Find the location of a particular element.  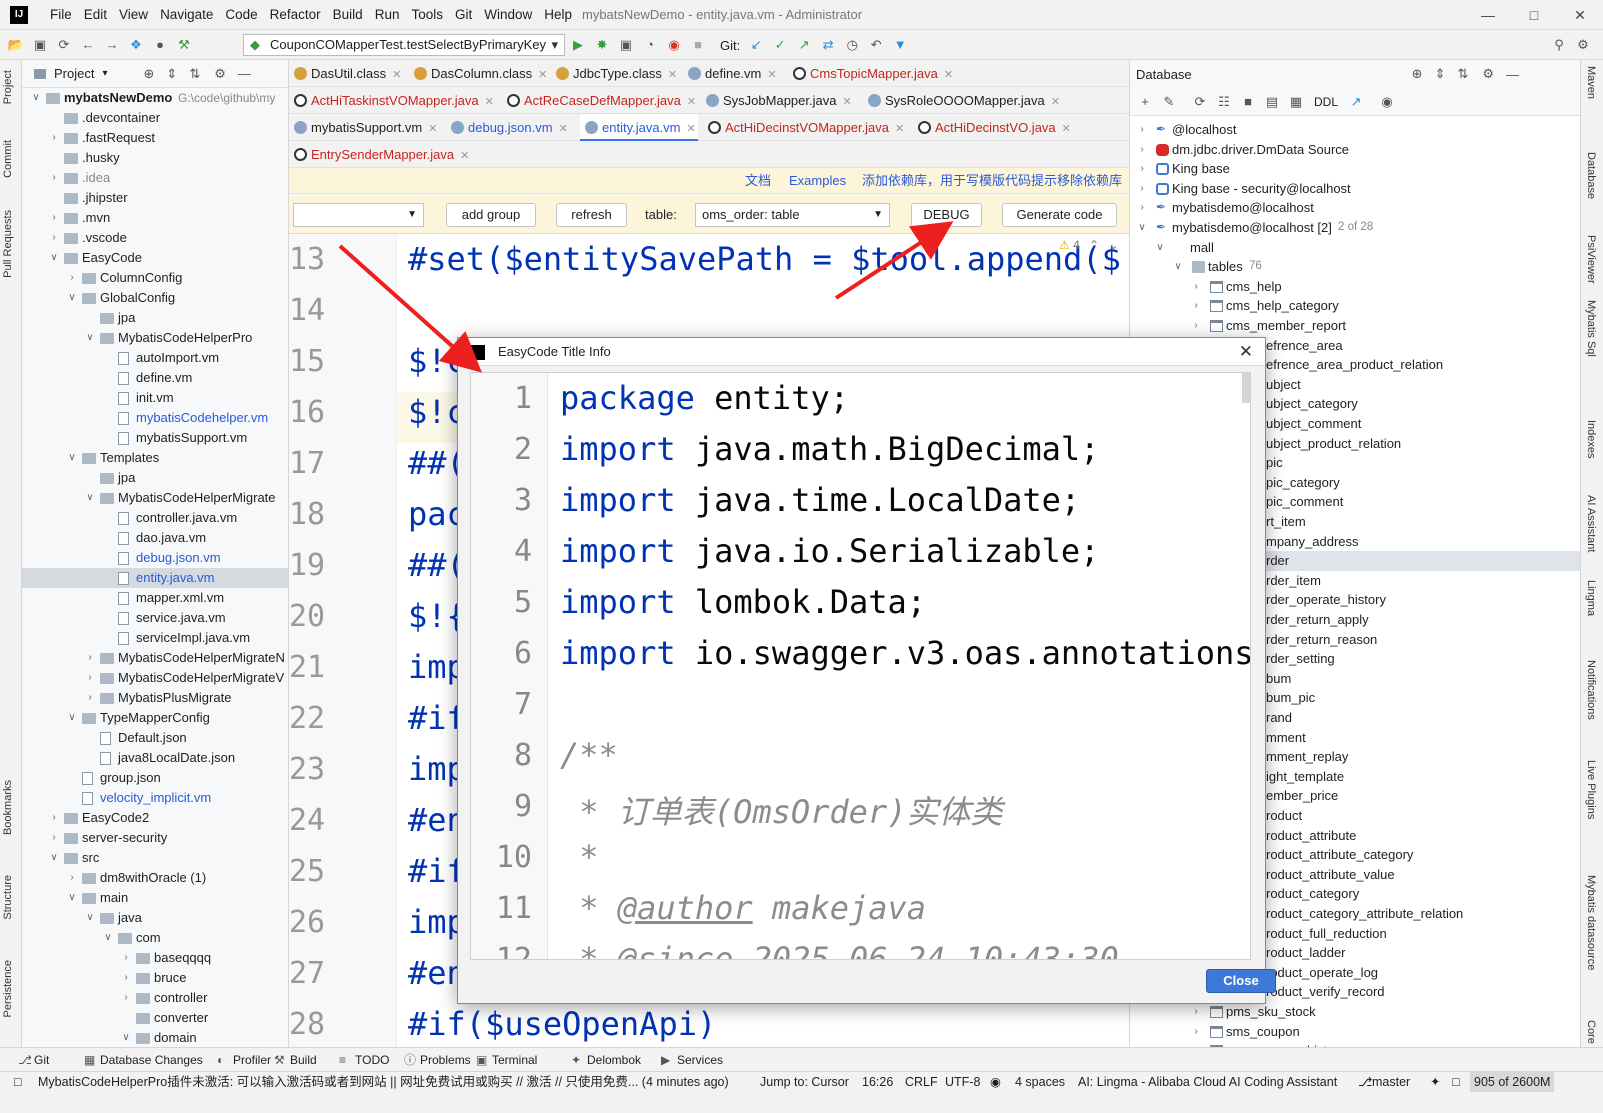

git-push-icon: ↗ is located at coordinates (804, 45).